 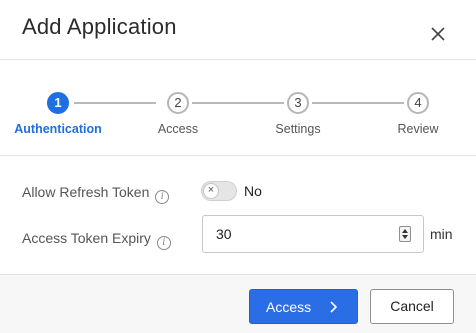 What do you see at coordinates (405, 231) in the screenshot?
I see `spin-up-icon` at bounding box center [405, 231].